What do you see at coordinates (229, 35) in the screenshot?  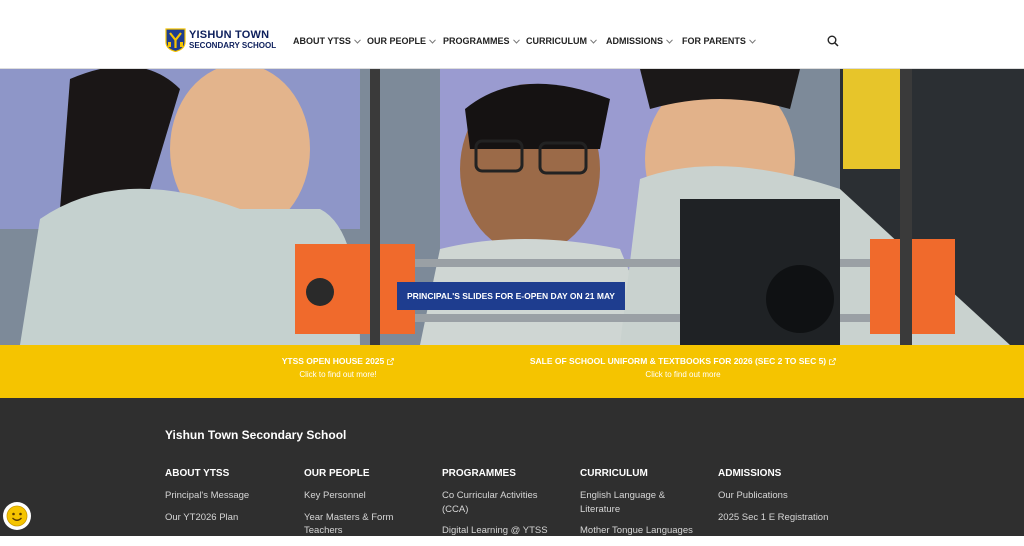 I see `logo-title: YISHUN TOWN` at bounding box center [229, 35].